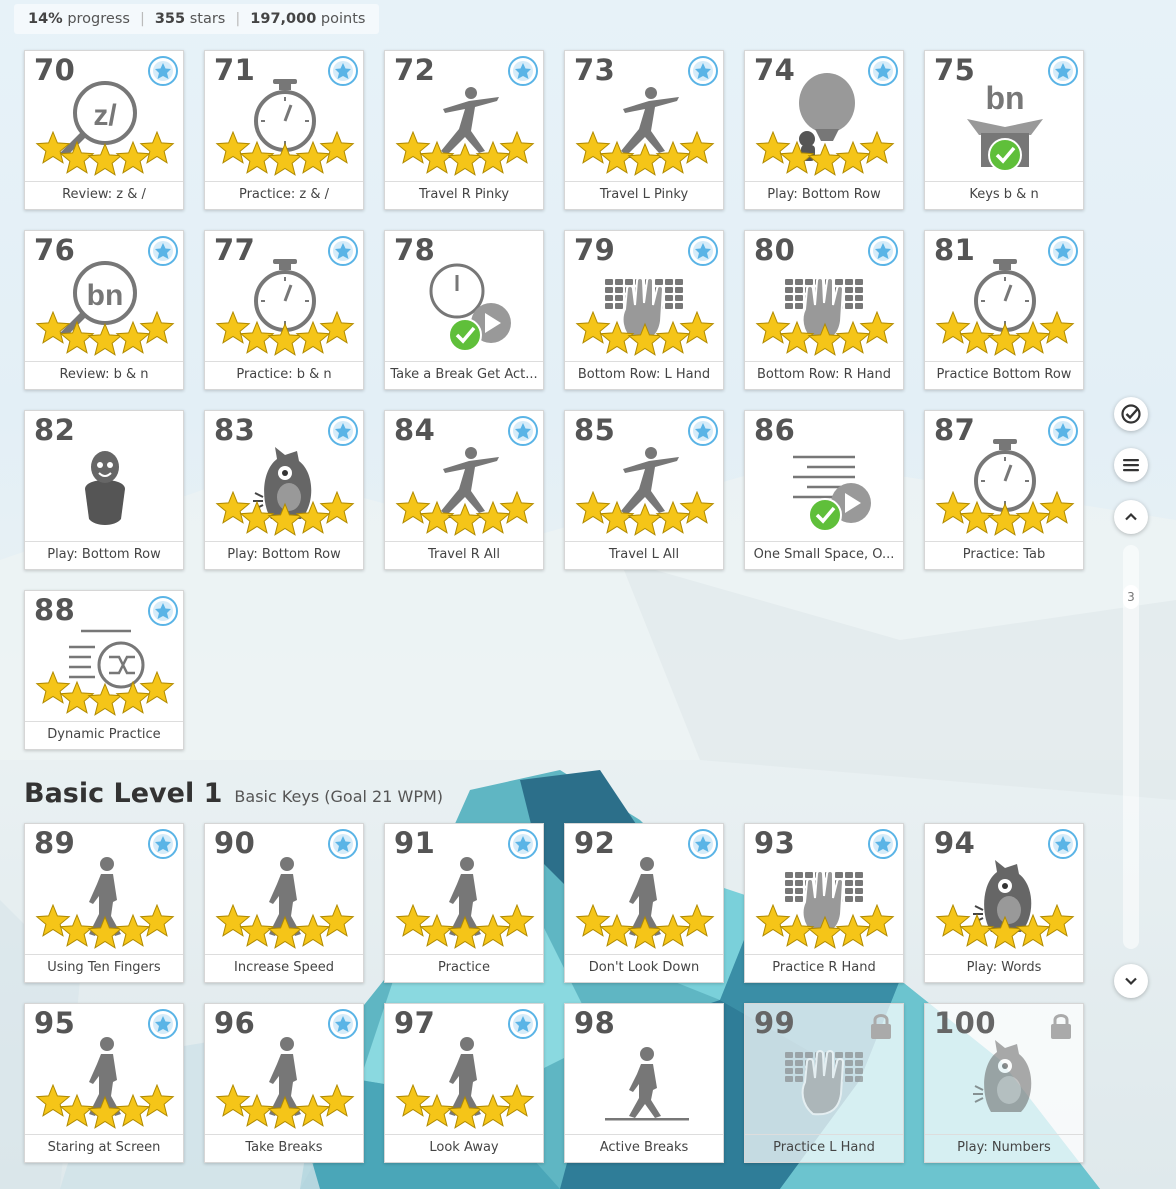 This screenshot has height=1189, width=1176. What do you see at coordinates (824, 968) in the screenshot?
I see `lesson-title: Practice R Hand` at bounding box center [824, 968].